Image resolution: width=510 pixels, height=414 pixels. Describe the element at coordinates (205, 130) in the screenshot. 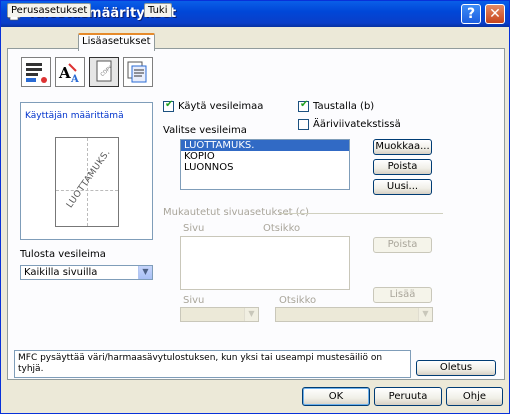

I see `select-watermark-label: Valitse vesileima` at that location.